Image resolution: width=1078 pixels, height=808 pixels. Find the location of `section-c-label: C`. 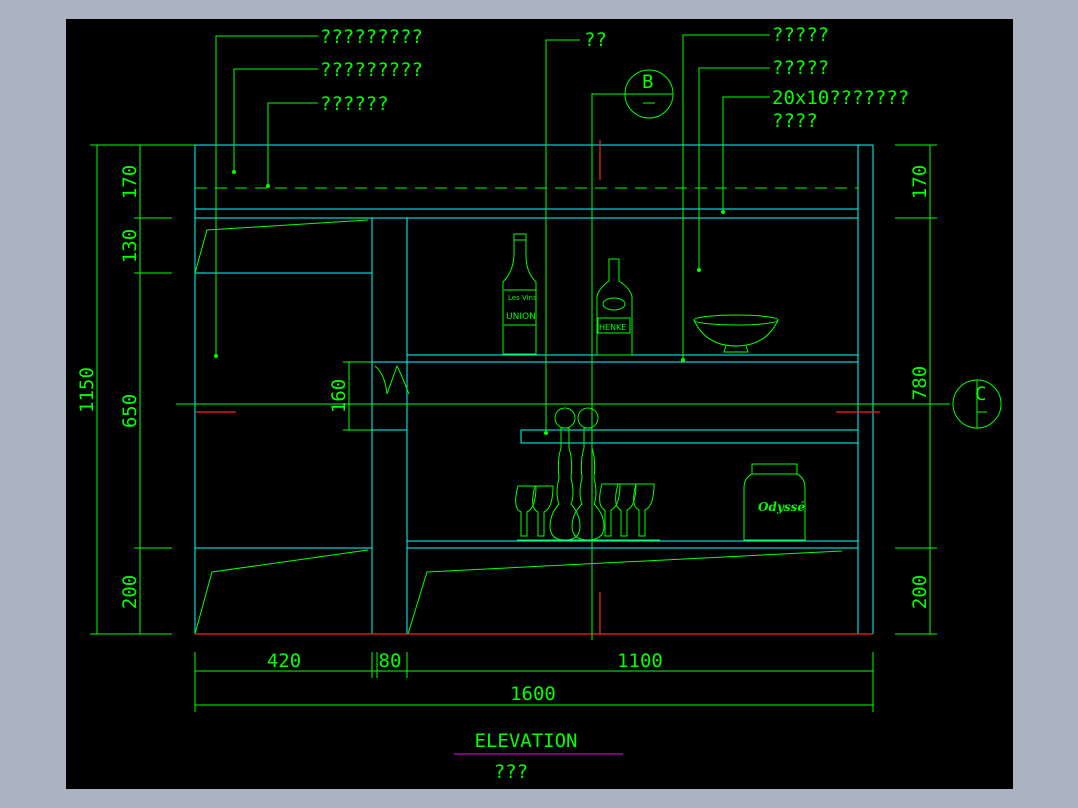

section-c-label: C is located at coordinates (980, 394).